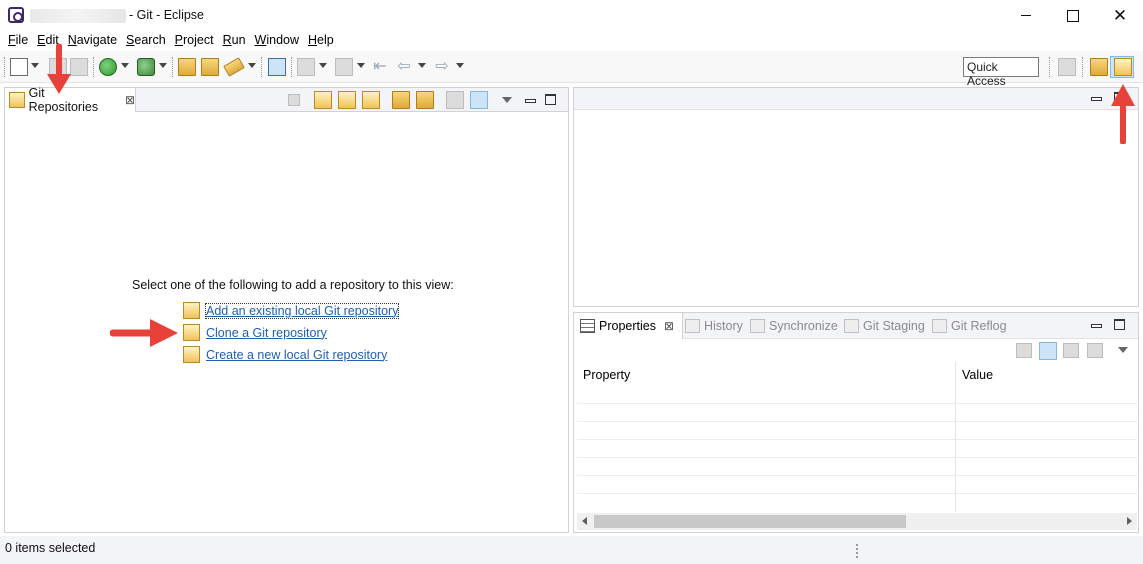 The height and width of the screenshot is (564, 1143). I want to click on pin-to-selection-icon, so click(1024, 350).